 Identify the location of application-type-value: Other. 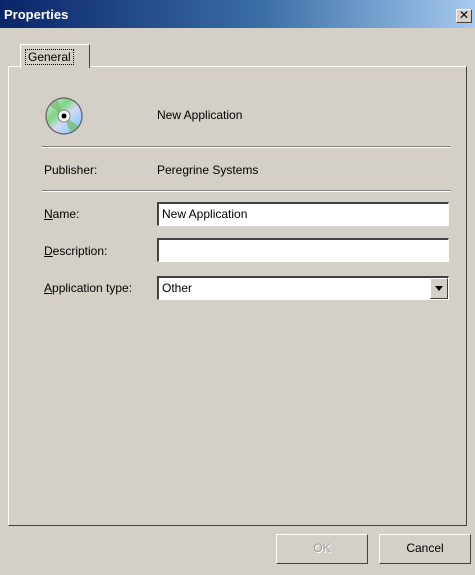
(177, 288).